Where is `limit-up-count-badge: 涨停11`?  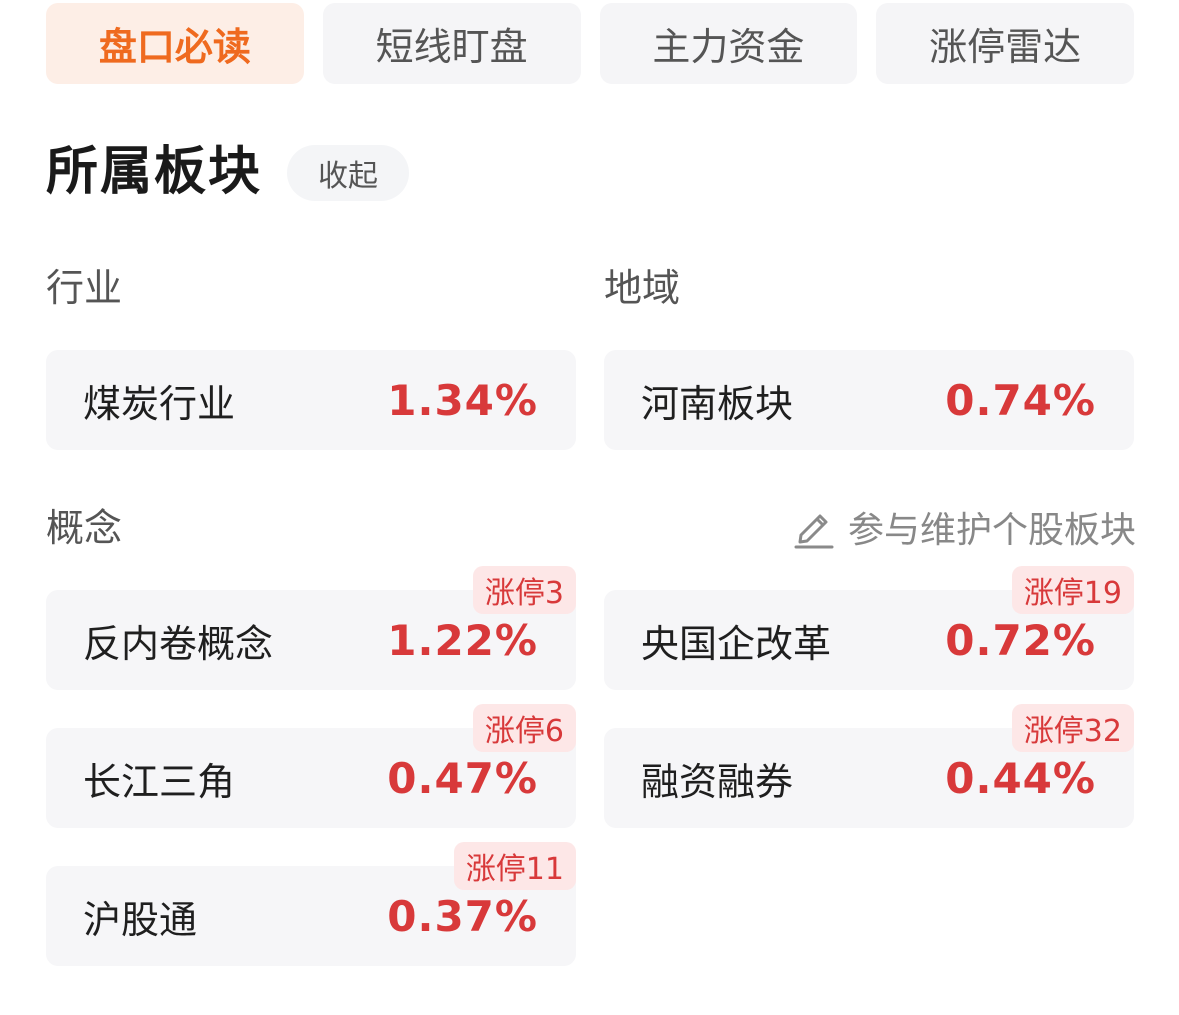
limit-up-count-badge: 涨停11 is located at coordinates (514, 866).